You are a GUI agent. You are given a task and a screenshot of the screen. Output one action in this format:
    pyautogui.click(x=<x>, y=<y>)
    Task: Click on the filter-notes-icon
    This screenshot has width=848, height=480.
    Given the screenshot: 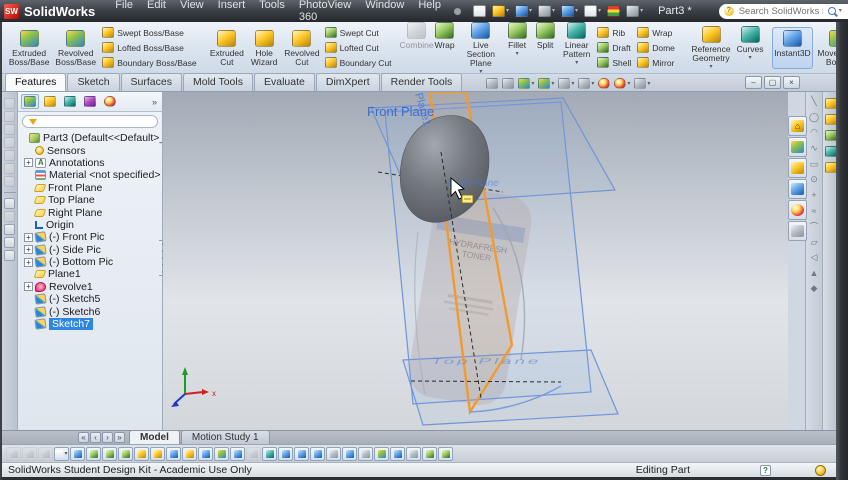 What is the action you would take?
    pyautogui.click(x=285, y=453)
    